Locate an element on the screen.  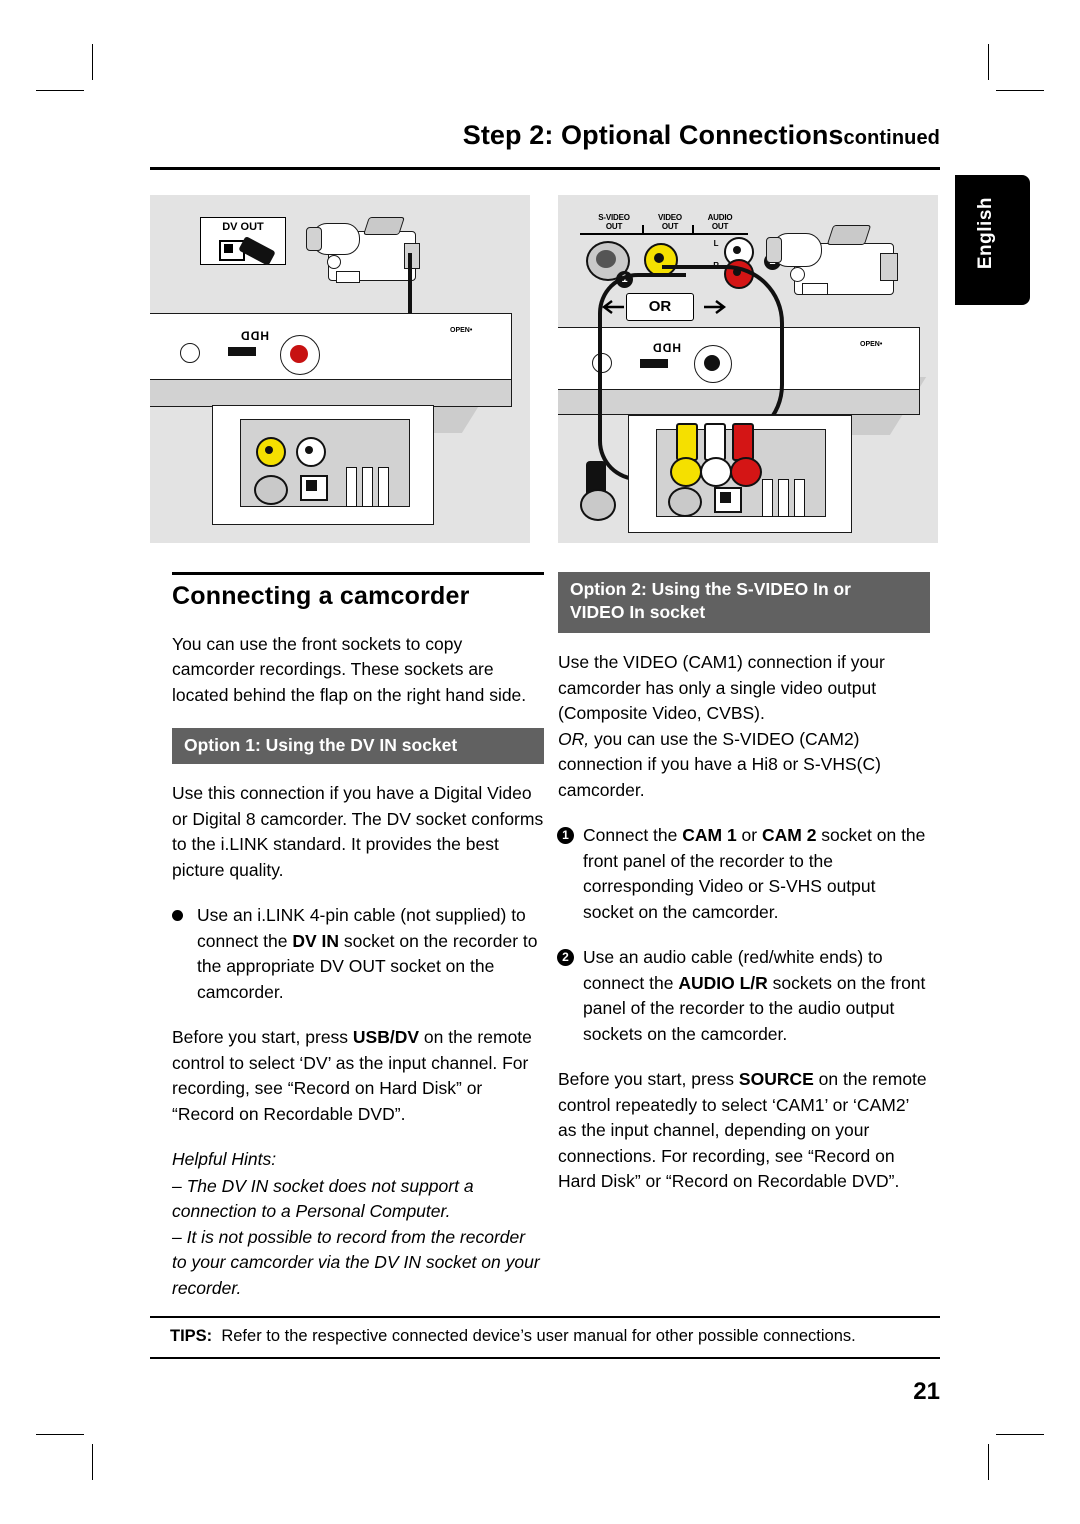
recorder-knob is located at coordinates (190, 353).